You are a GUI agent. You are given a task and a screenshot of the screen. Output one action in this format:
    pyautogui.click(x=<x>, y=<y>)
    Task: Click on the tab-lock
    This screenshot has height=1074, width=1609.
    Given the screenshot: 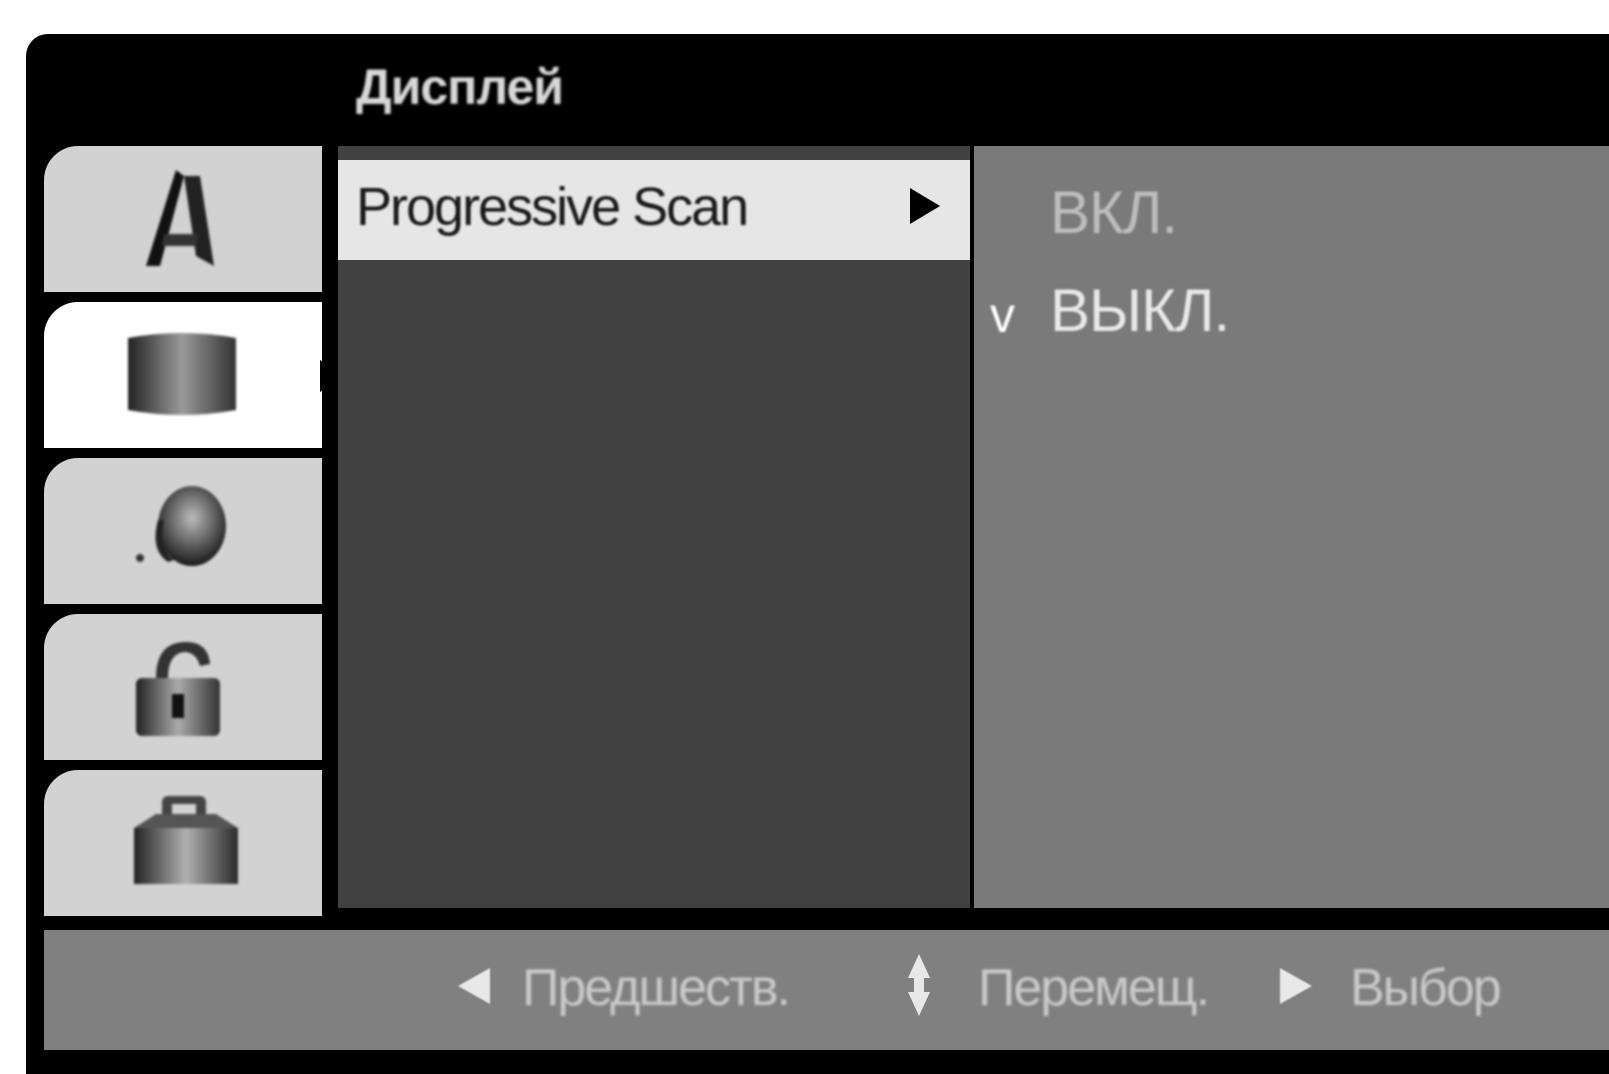 What is the action you would take?
    pyautogui.click(x=183, y=687)
    